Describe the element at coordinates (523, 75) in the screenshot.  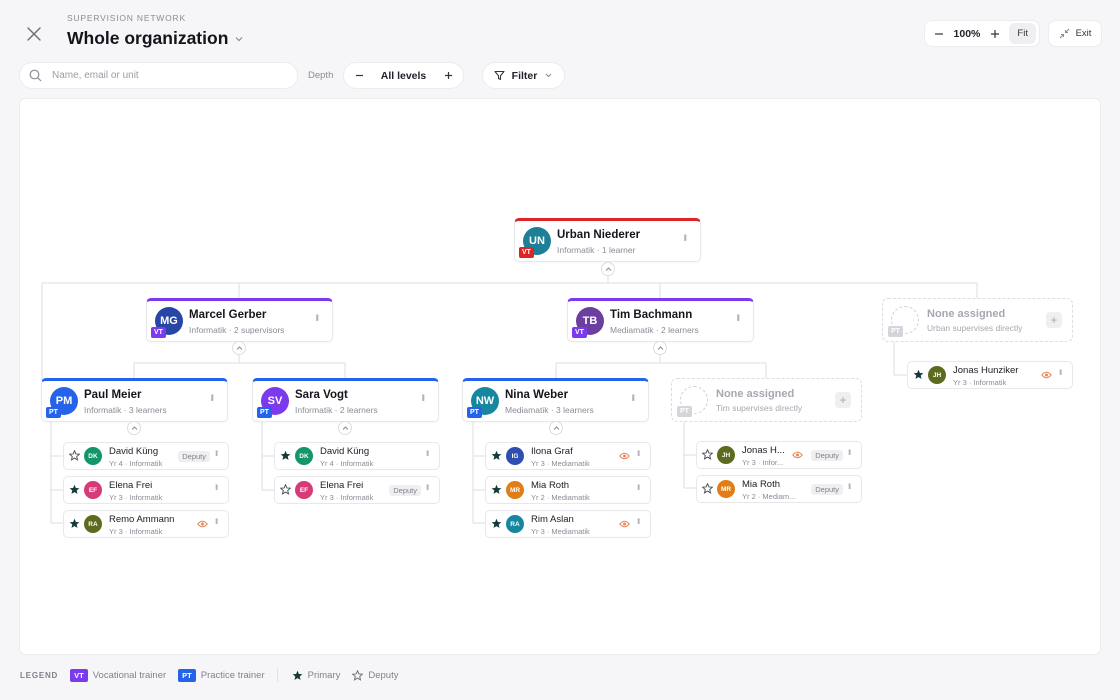
I see `filter-button: Filter` at that location.